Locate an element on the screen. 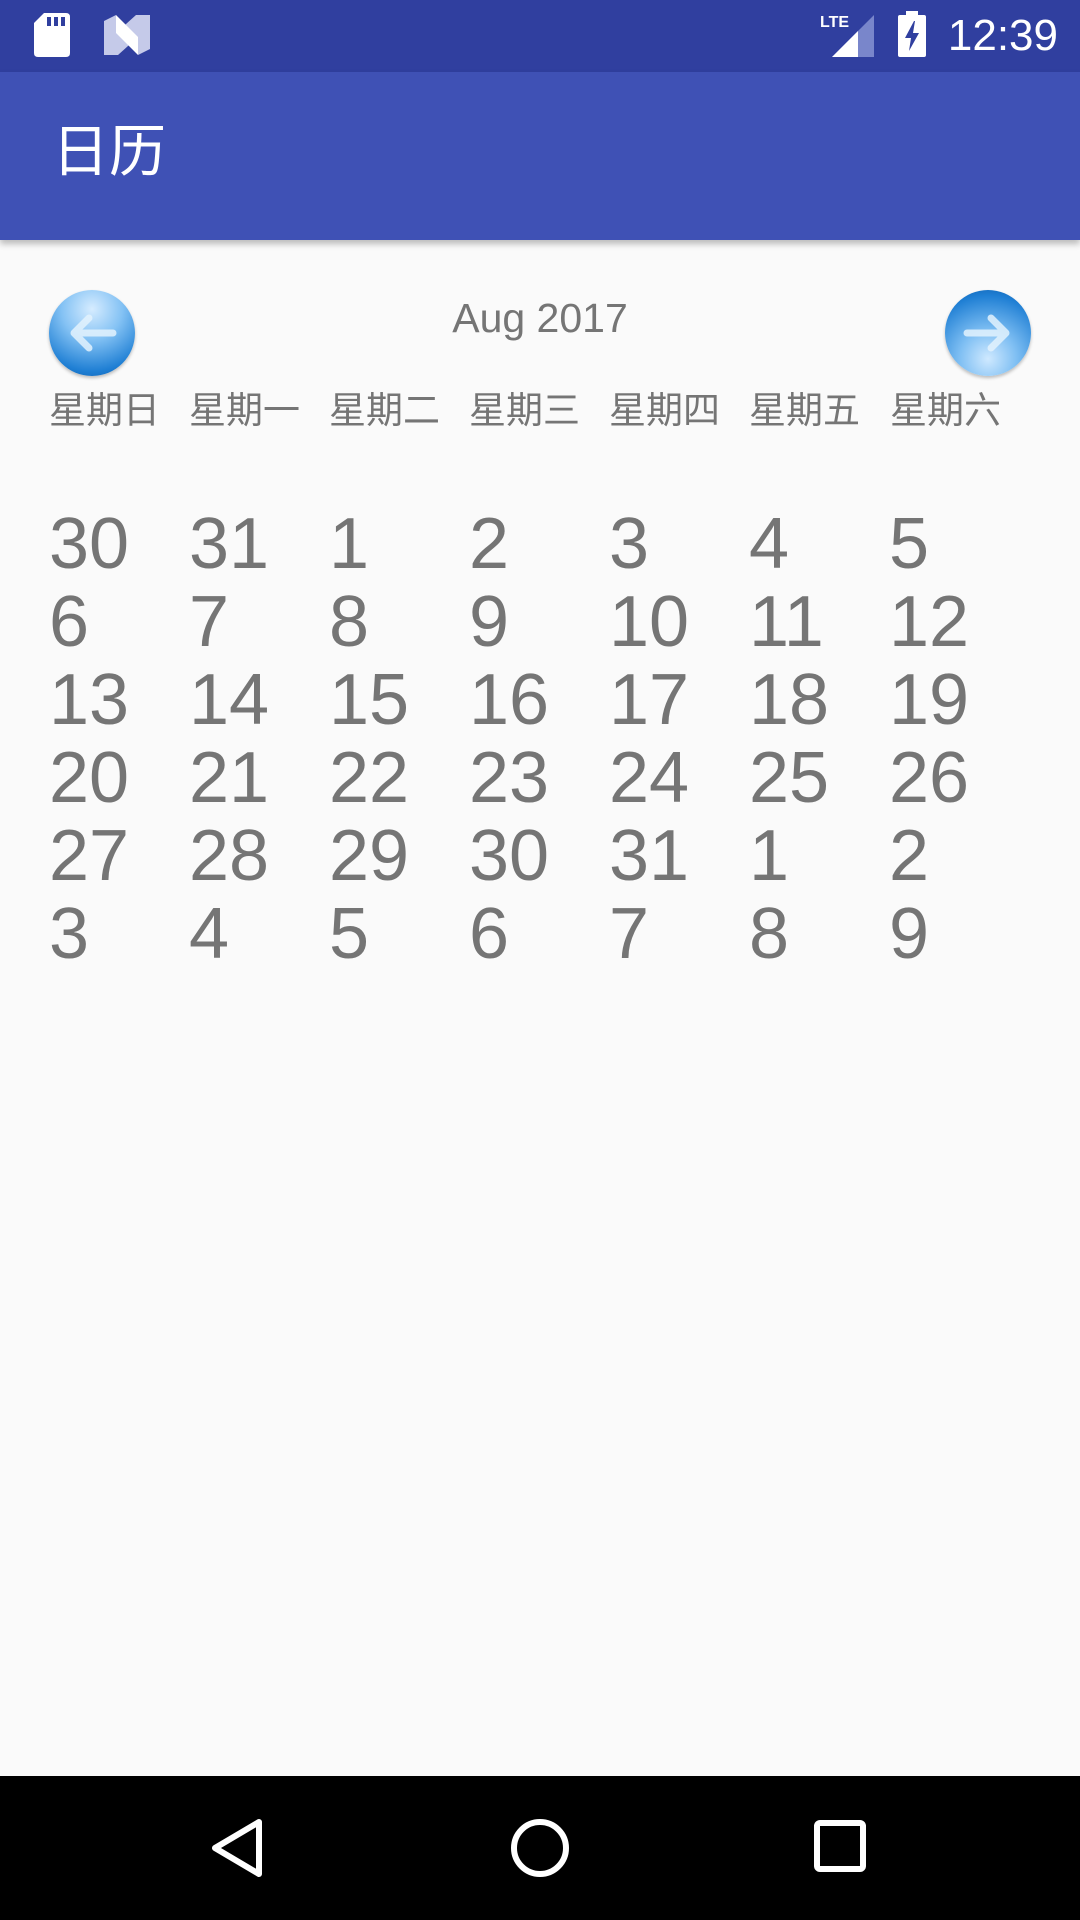 Image resolution: width=1080 pixels, height=1920 pixels. app-bar: 日历 is located at coordinates (540, 156).